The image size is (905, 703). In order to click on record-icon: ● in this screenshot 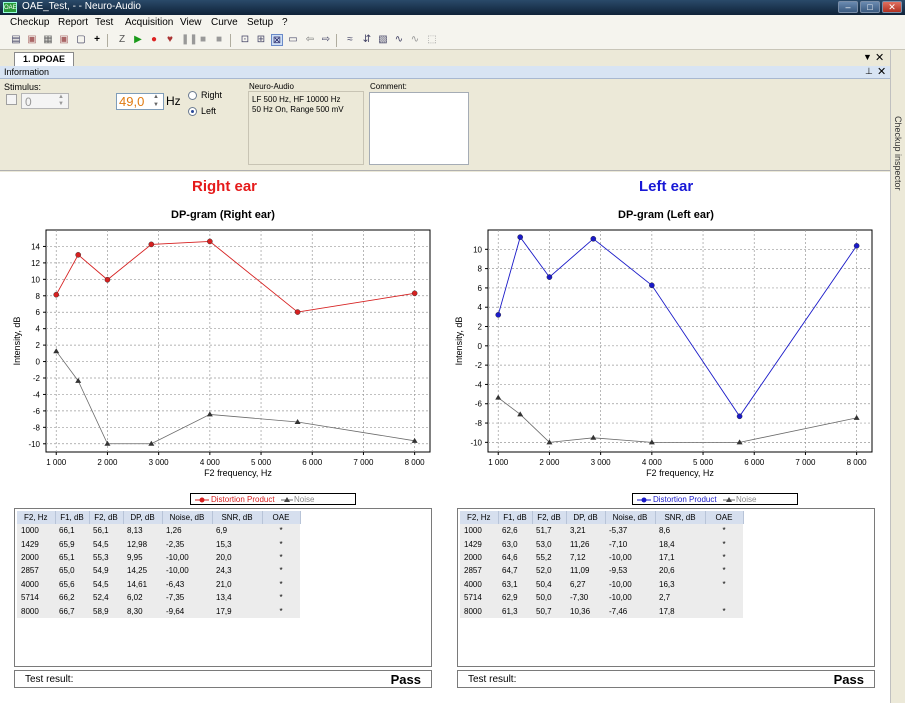, I will do `click(154, 40)`.